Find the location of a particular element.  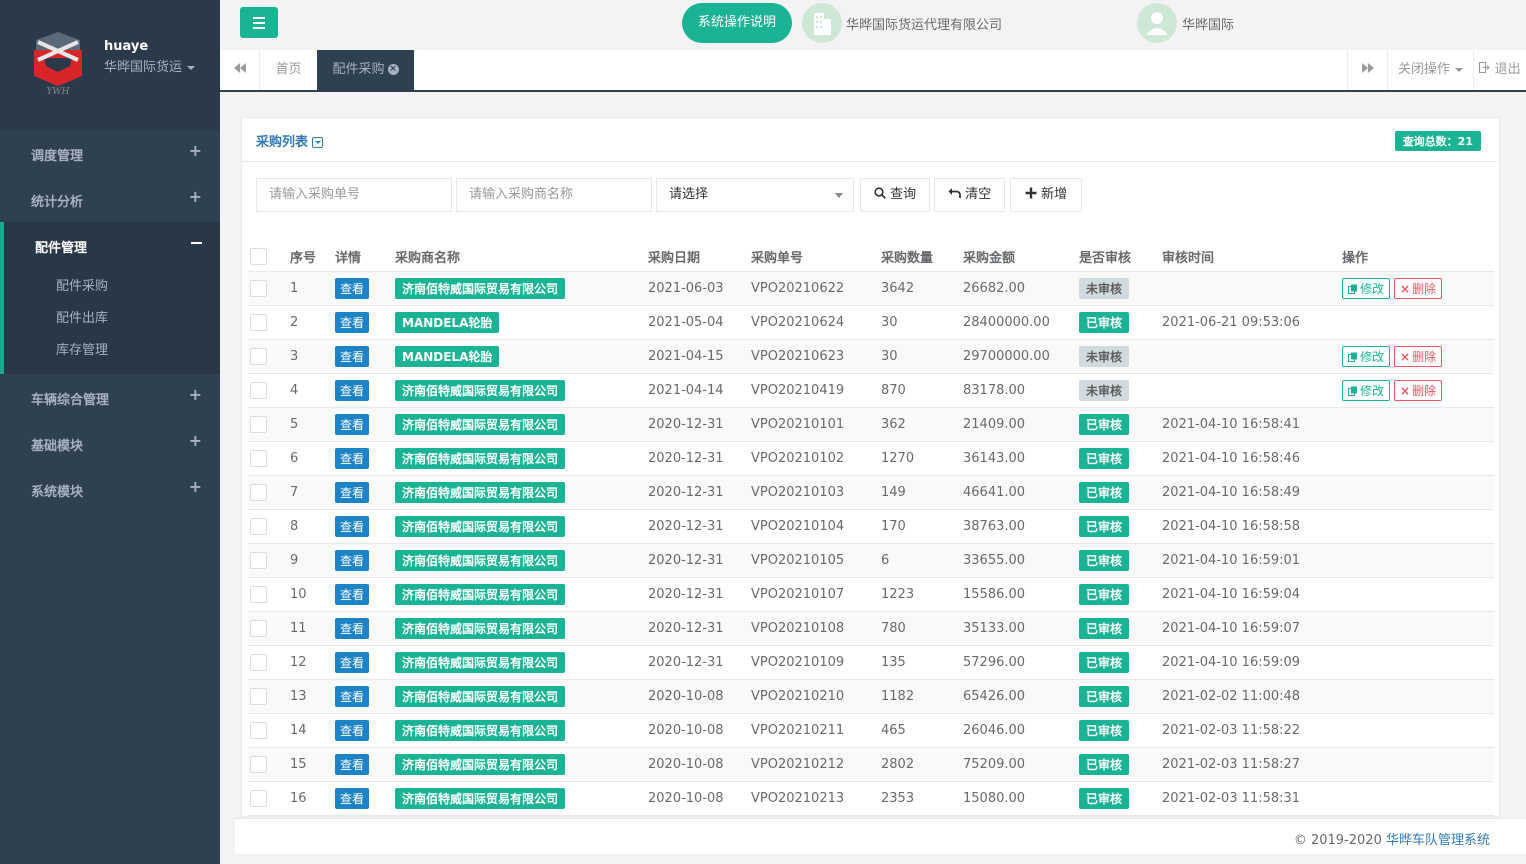

col-header-detail: 详情 is located at coordinates (348, 256).